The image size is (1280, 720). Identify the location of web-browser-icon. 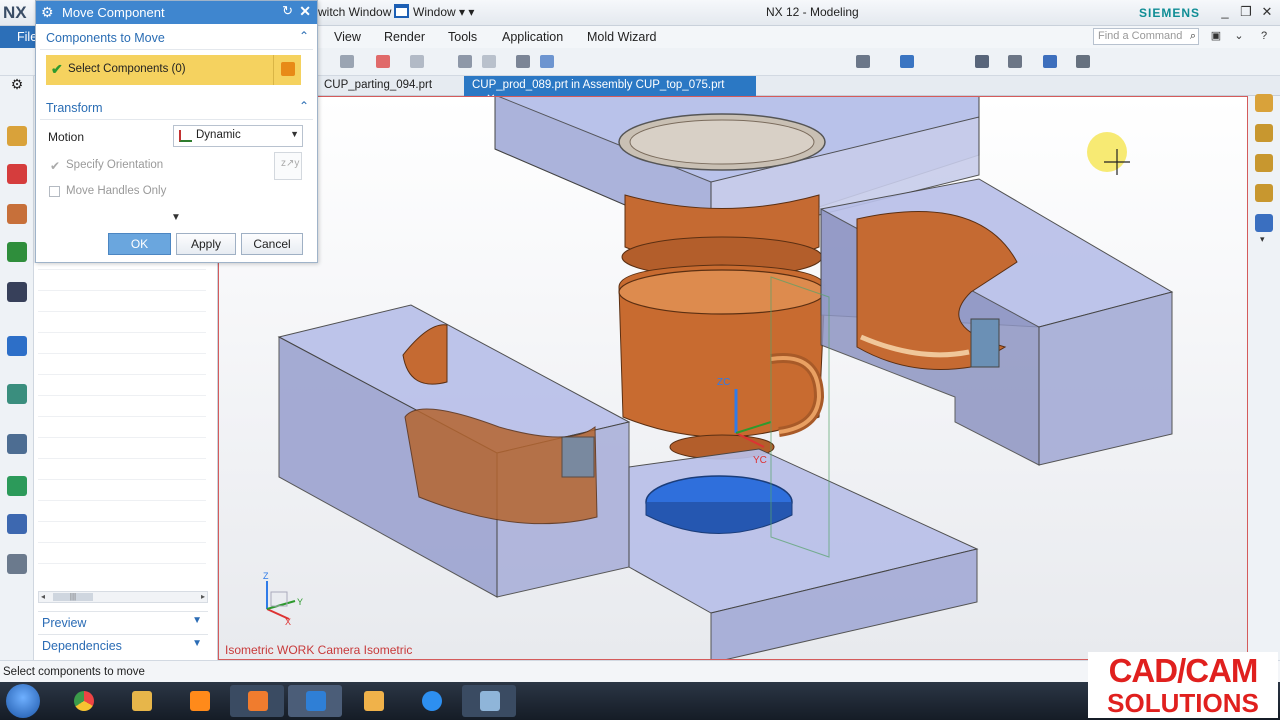
(17, 346).